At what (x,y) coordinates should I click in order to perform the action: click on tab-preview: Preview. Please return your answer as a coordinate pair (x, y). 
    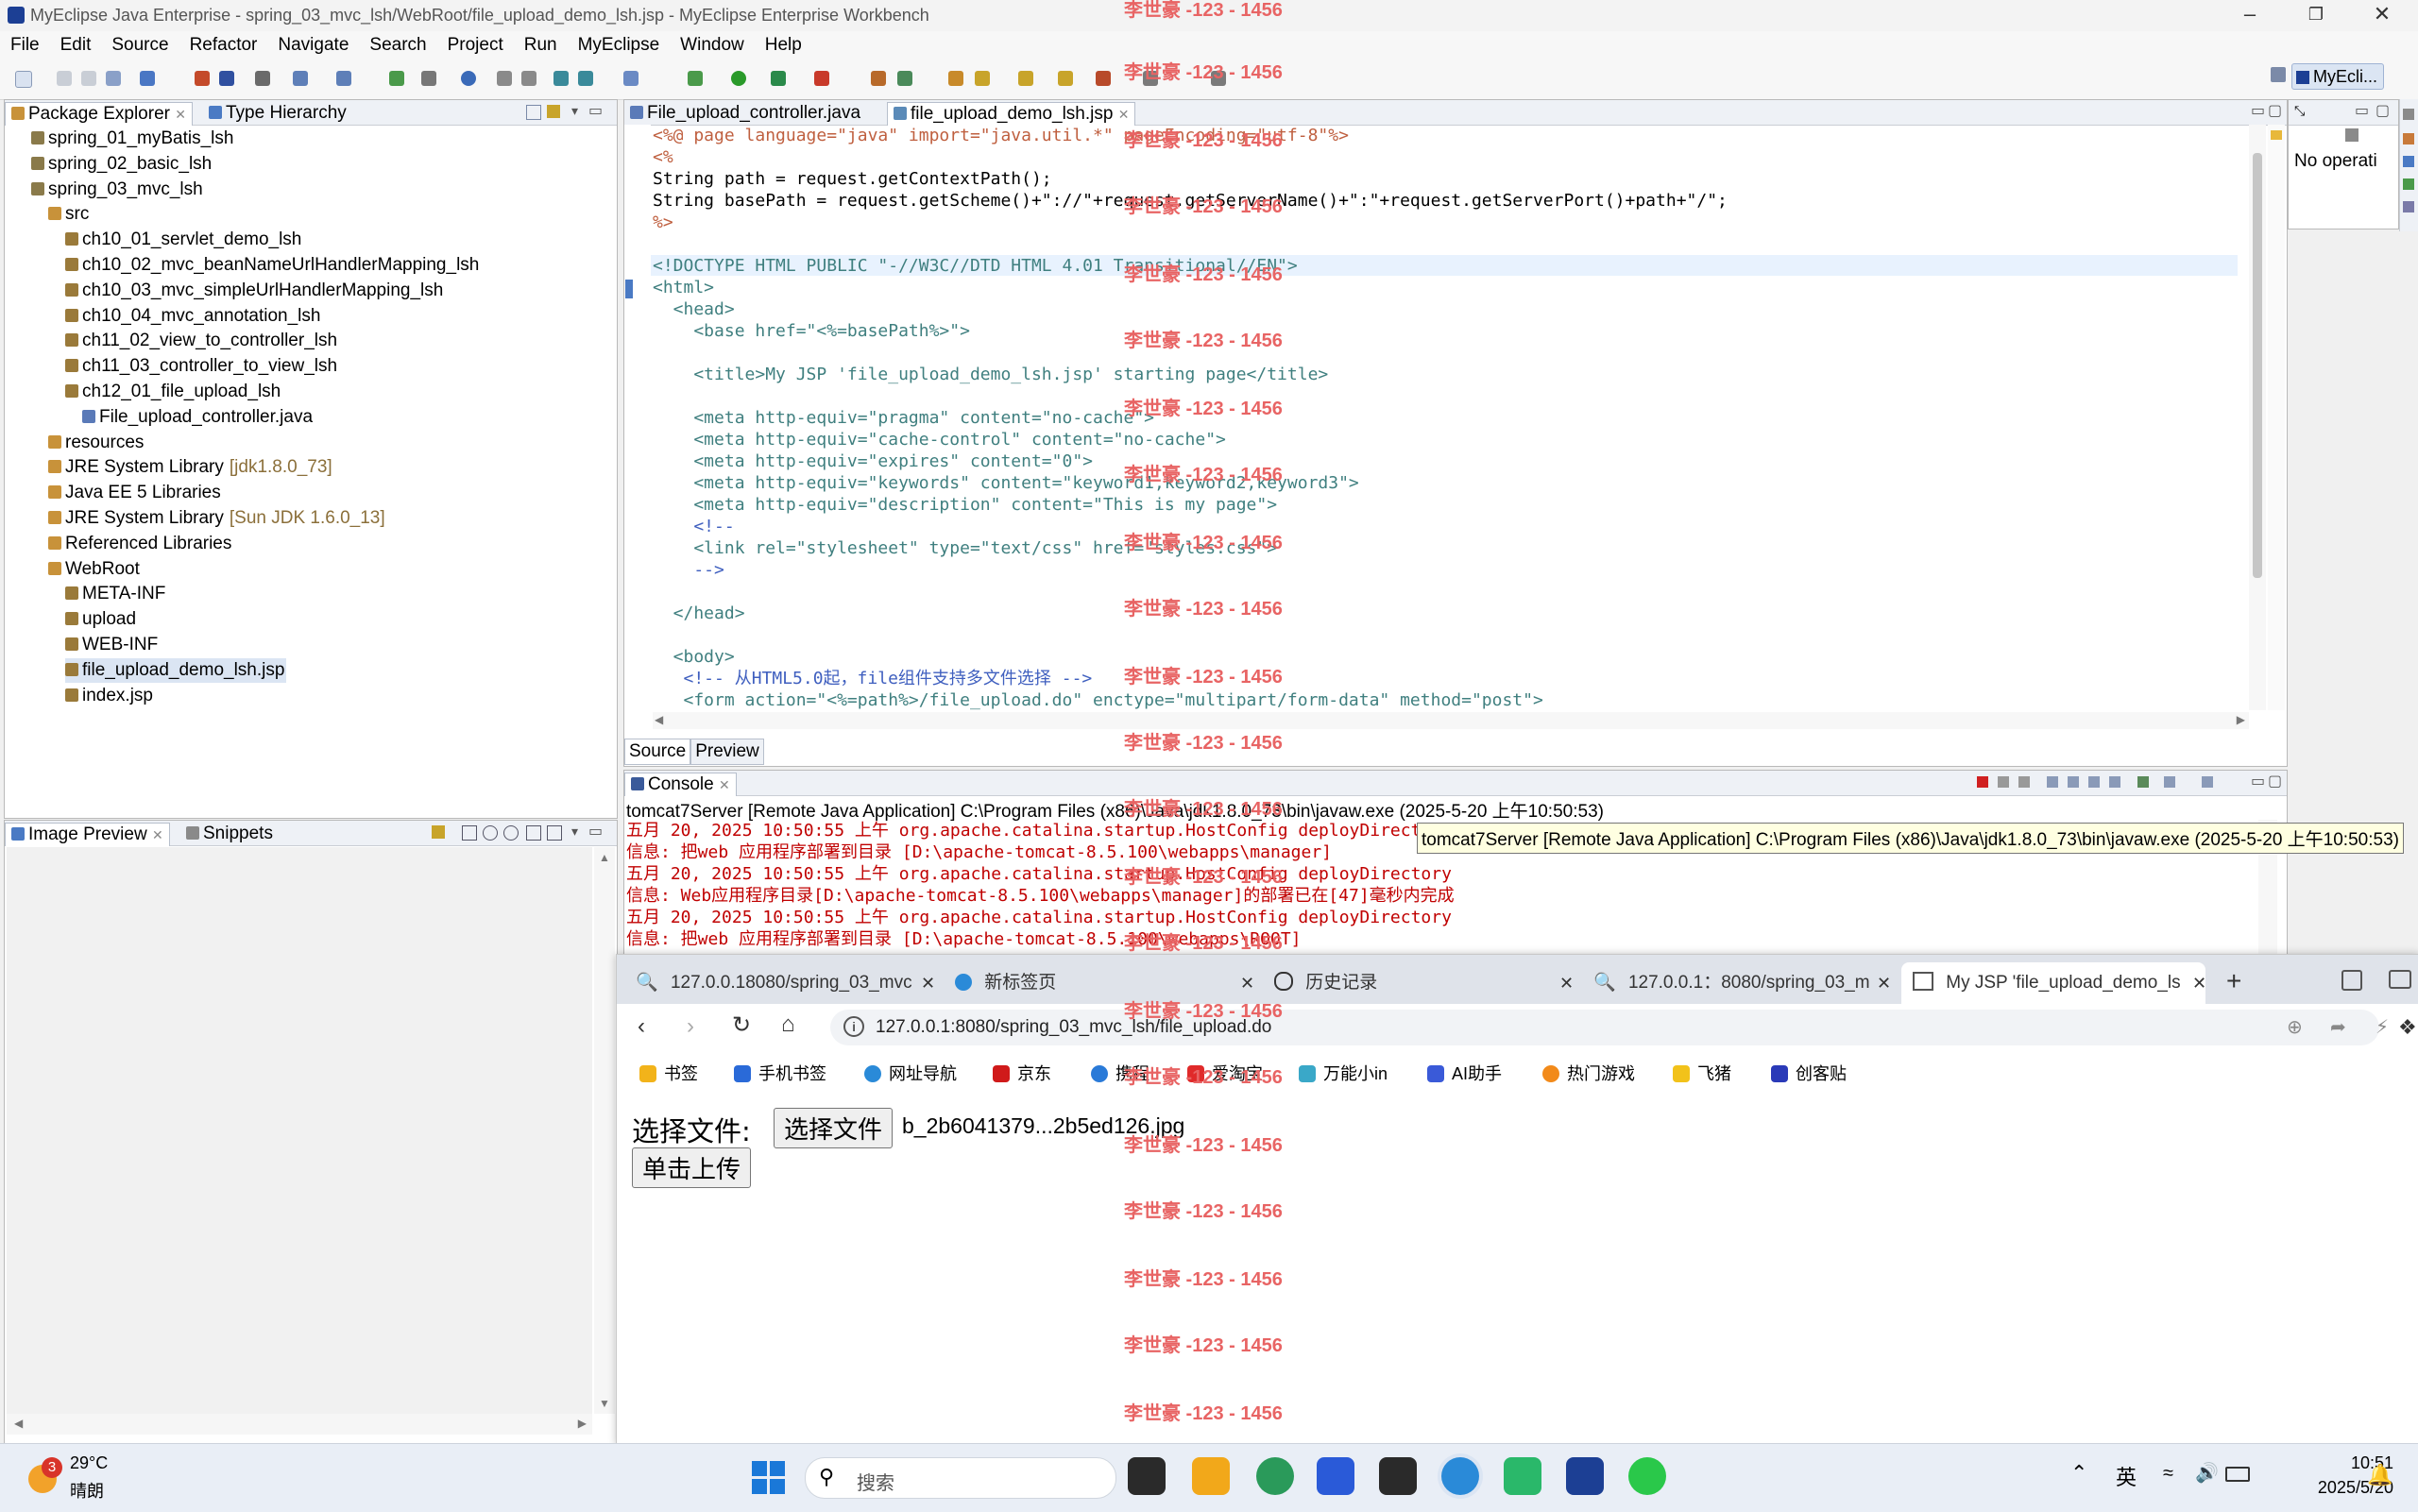
    Looking at the image, I should click on (727, 752).